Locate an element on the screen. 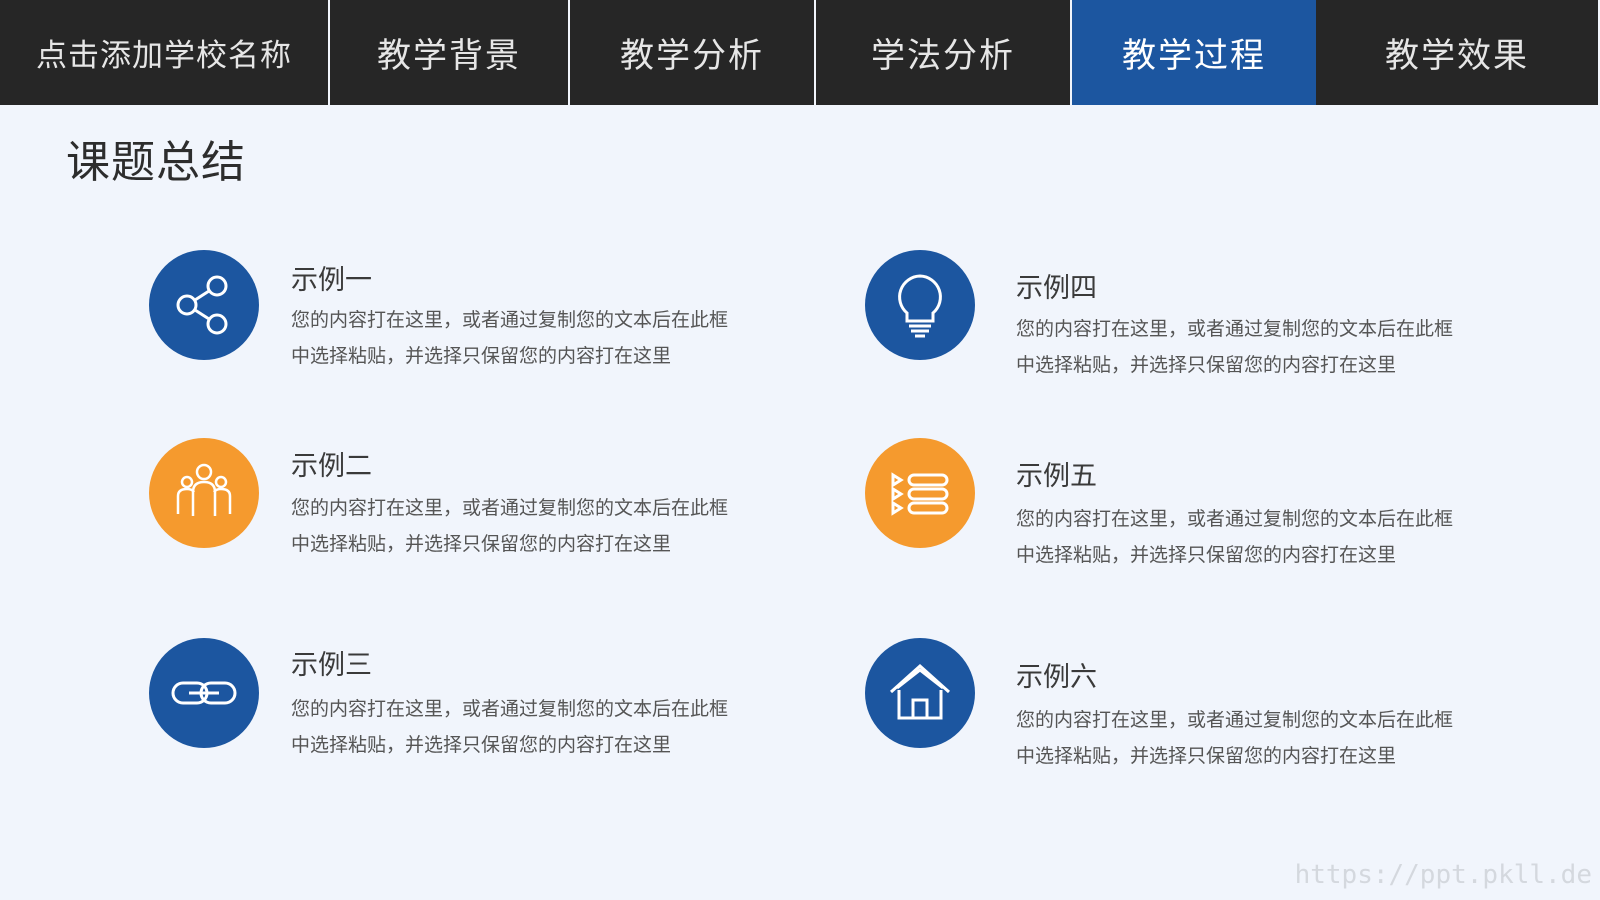 Image resolution: width=1600 pixels, height=900 pixels. tab-teaching-background: 教学背景 is located at coordinates (450, 52).